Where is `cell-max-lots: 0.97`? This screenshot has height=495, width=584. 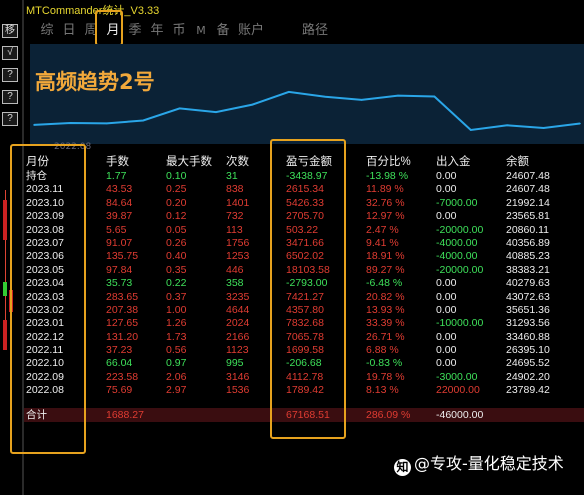 cell-max-lots: 0.97 is located at coordinates (176, 363).